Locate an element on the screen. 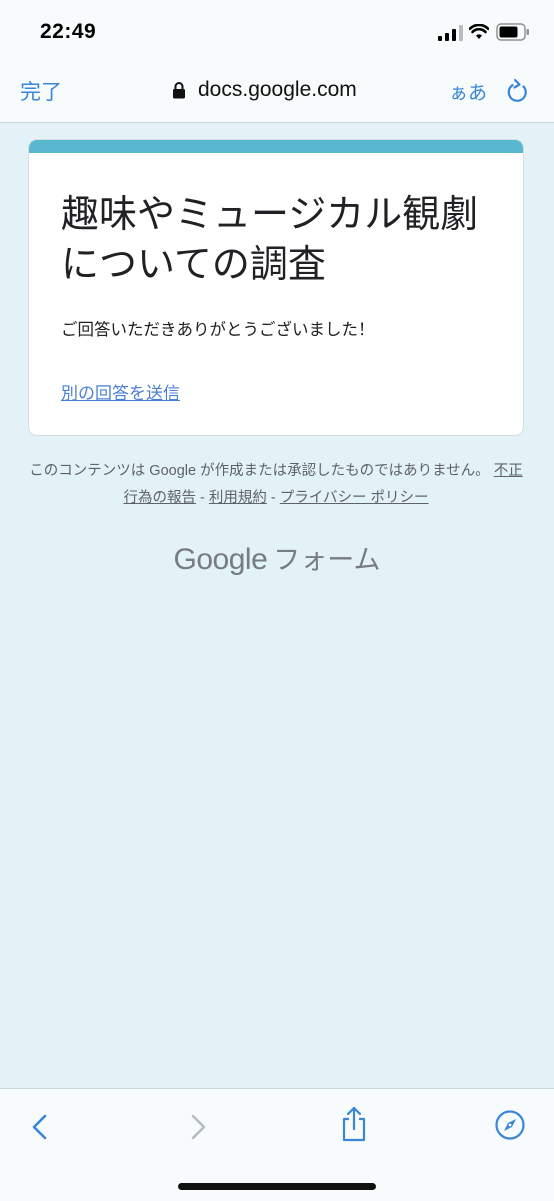  confirmation-message: ご回答いただきありがとうございました！ is located at coordinates (218, 330).